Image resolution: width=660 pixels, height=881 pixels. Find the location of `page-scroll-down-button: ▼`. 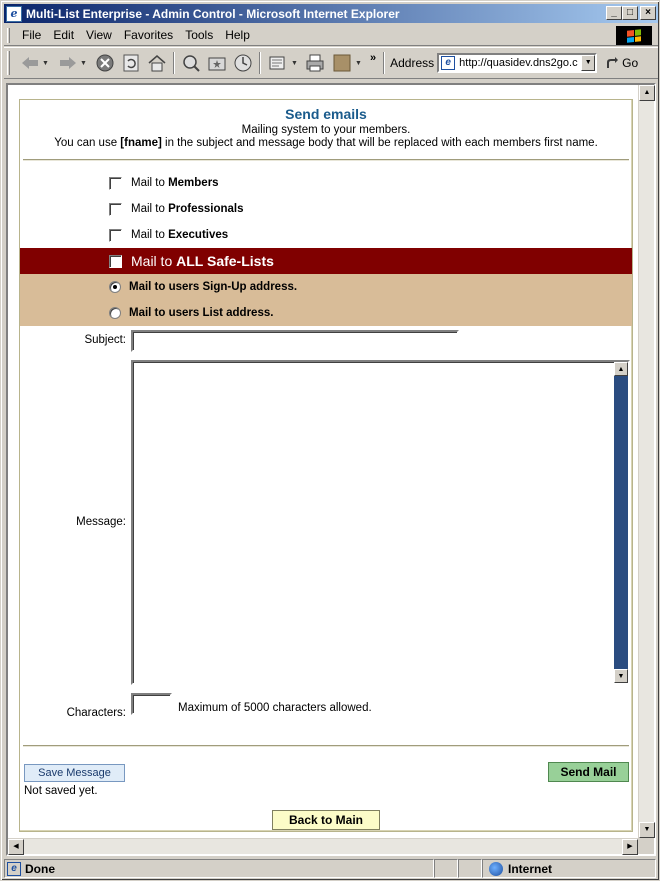

page-scroll-down-button: ▼ is located at coordinates (647, 830).